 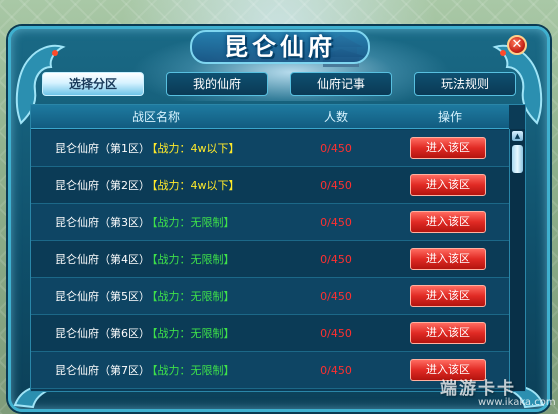 I want to click on close-icon: ✕, so click(x=517, y=44).